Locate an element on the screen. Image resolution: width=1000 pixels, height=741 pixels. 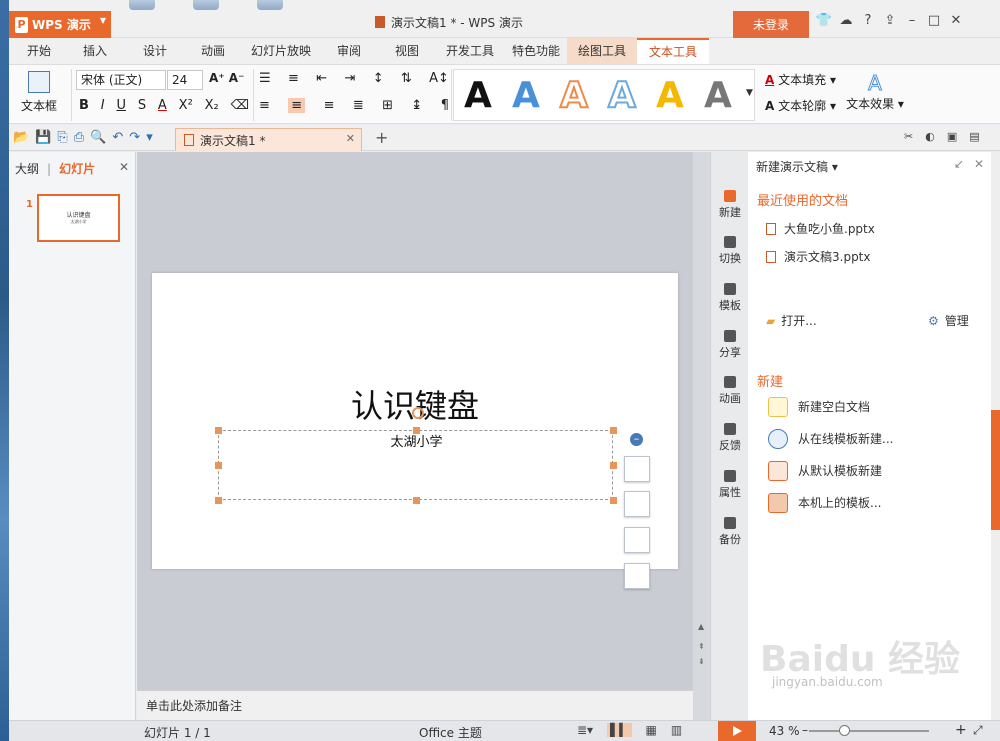
vertical-scrollbar: ▲ ⇞ ⇟ is located at coordinates (701, 436).